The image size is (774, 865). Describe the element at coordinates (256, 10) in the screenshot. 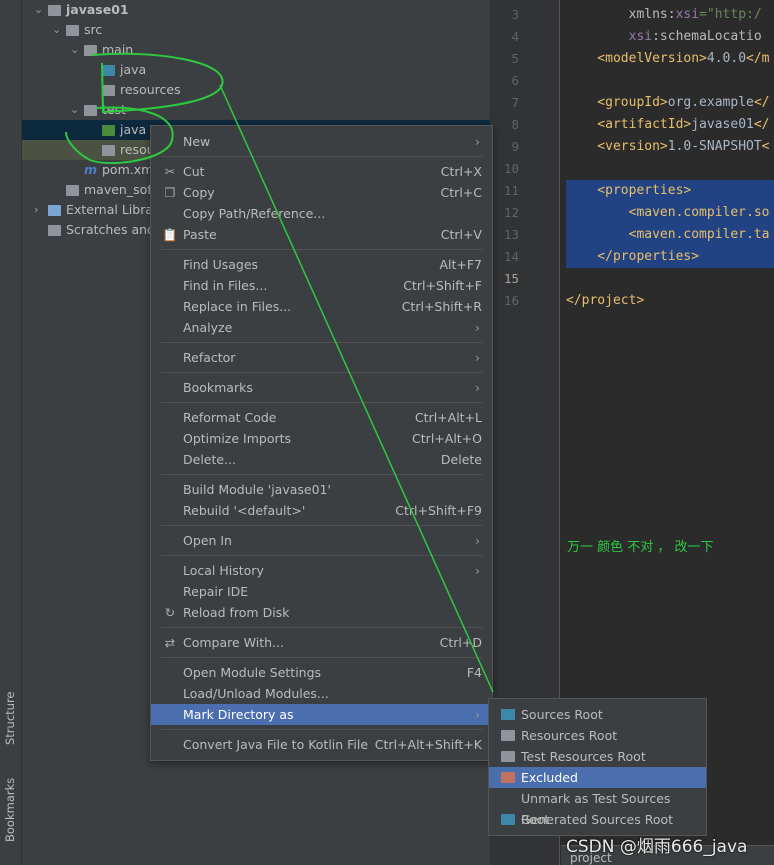

I see `tree-item: ⌄ javase01` at that location.